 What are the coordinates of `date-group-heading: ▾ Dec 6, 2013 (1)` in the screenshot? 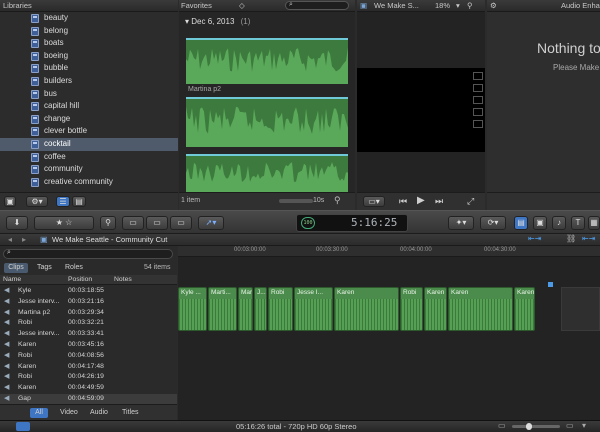 It's located at (217, 21).